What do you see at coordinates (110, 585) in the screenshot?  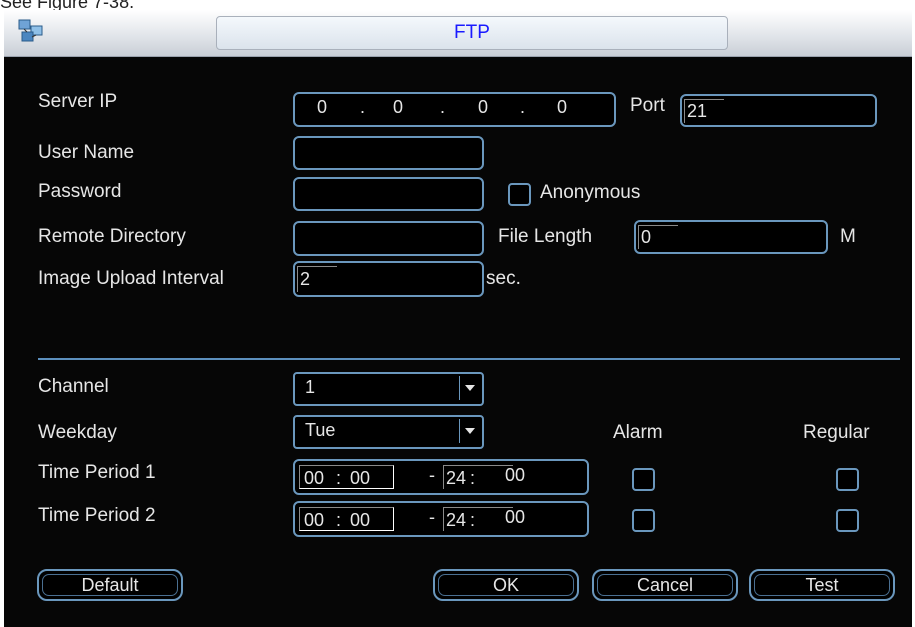 I see `default-button: Default` at bounding box center [110, 585].